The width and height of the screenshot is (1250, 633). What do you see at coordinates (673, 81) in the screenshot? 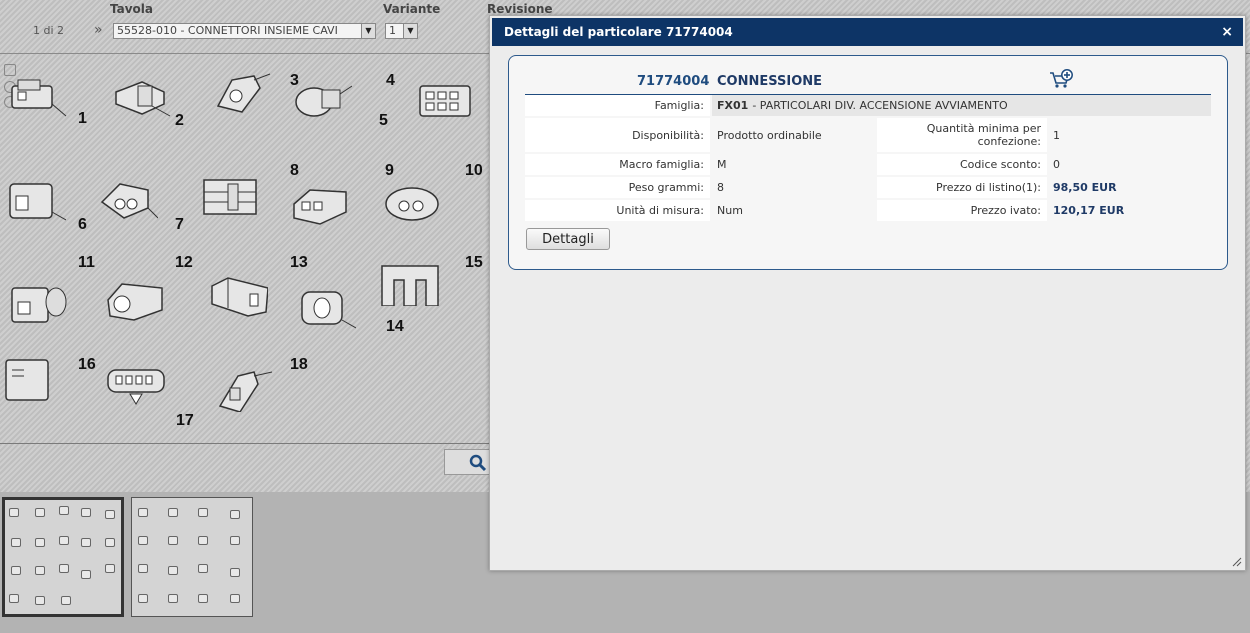
I see `part-code: 71774004` at bounding box center [673, 81].